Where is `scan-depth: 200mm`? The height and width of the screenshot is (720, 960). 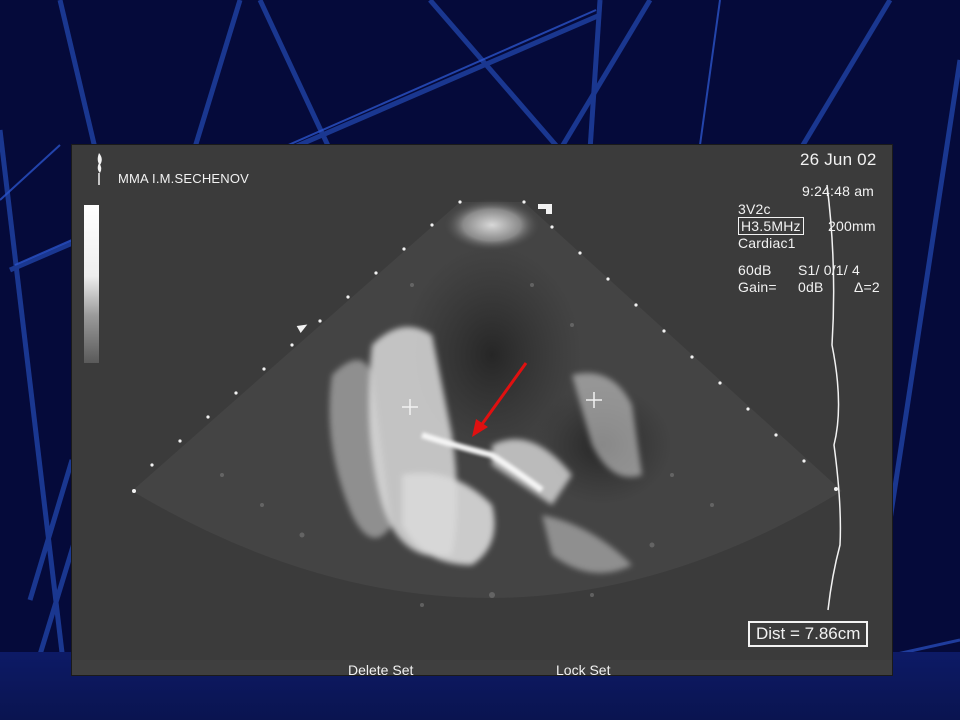 scan-depth: 200mm is located at coordinates (852, 226).